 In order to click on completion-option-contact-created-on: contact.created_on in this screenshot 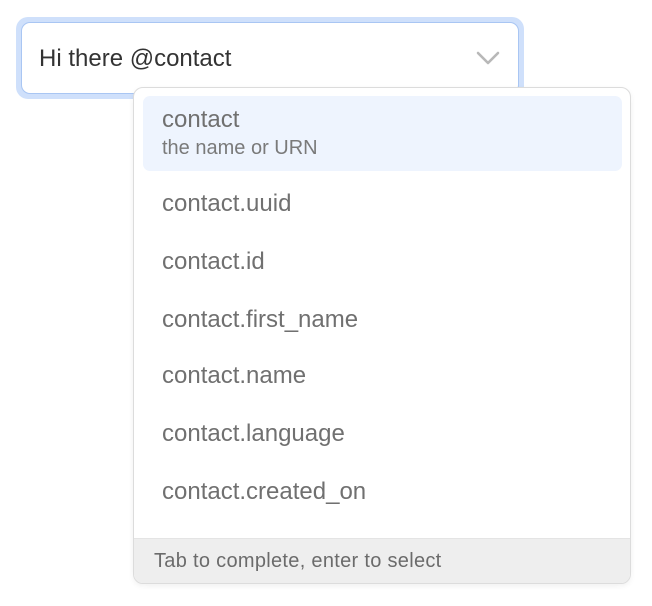, I will do `click(382, 494)`.